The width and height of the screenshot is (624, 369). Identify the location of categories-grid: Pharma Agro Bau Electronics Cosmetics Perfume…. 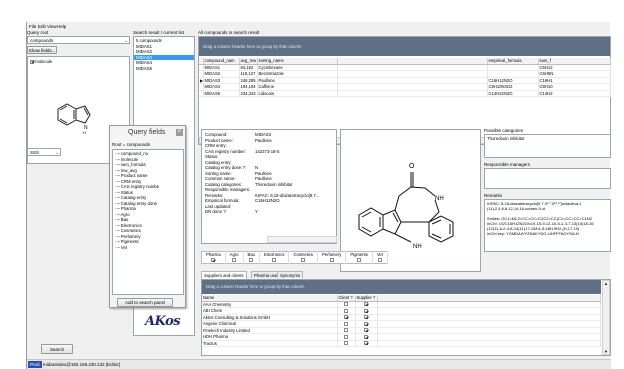
(294, 257).